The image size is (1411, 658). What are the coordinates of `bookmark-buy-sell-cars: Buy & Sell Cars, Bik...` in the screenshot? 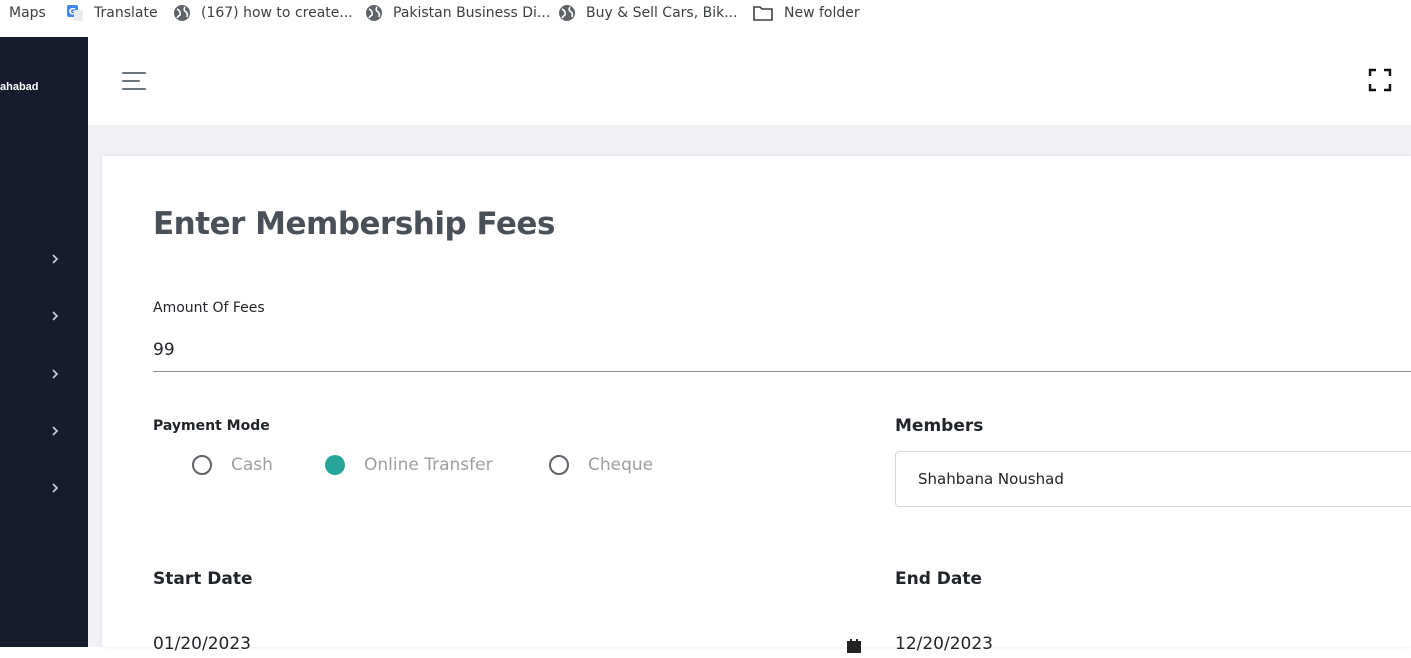 It's located at (648, 13).